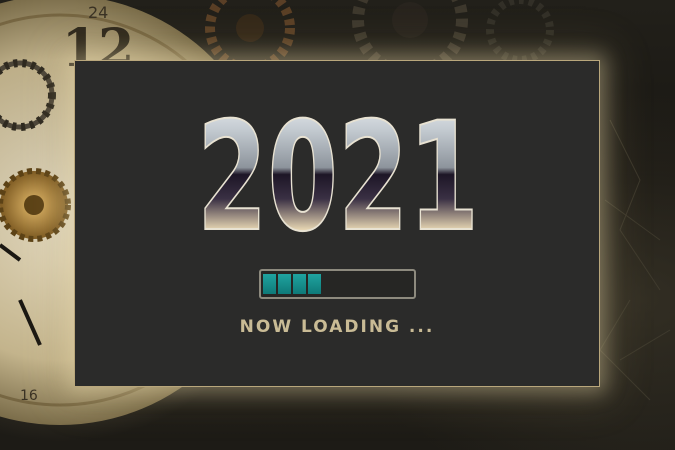 The height and width of the screenshot is (450, 675). I want to click on year-text: 2021, so click(338, 171).